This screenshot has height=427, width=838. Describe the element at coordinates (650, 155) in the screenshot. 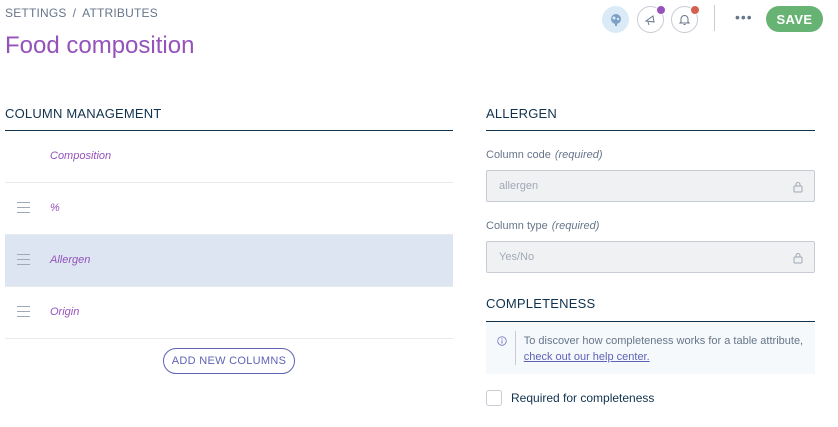

I see `column-code-label: Column code (required)` at that location.